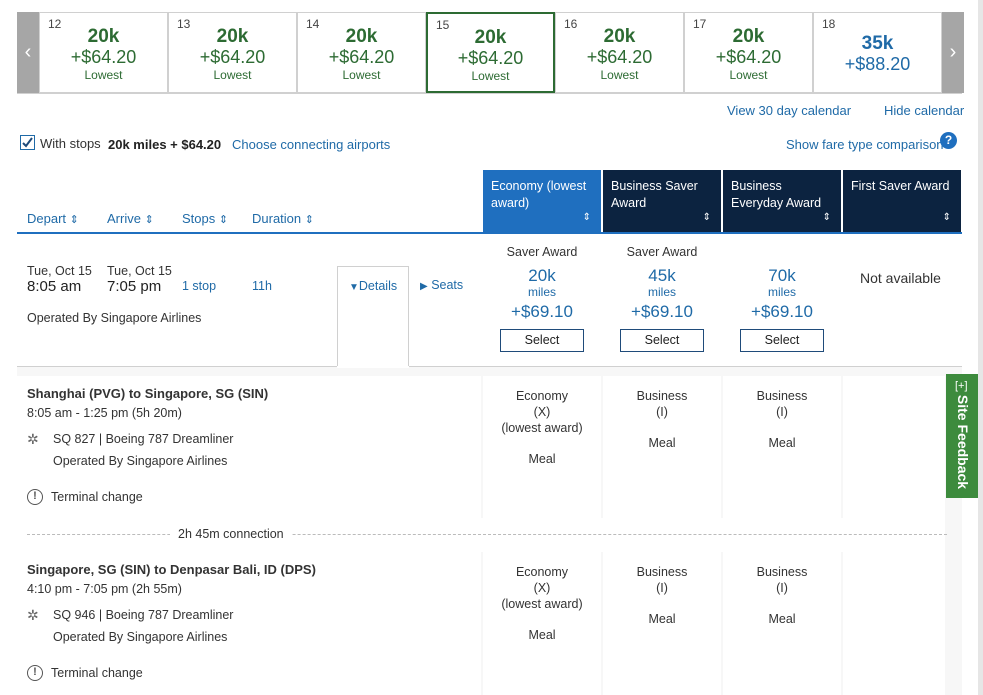 This screenshot has height=695, width=983. What do you see at coordinates (963, 442) in the screenshot?
I see `feedback-label: Site Feedback` at bounding box center [963, 442].